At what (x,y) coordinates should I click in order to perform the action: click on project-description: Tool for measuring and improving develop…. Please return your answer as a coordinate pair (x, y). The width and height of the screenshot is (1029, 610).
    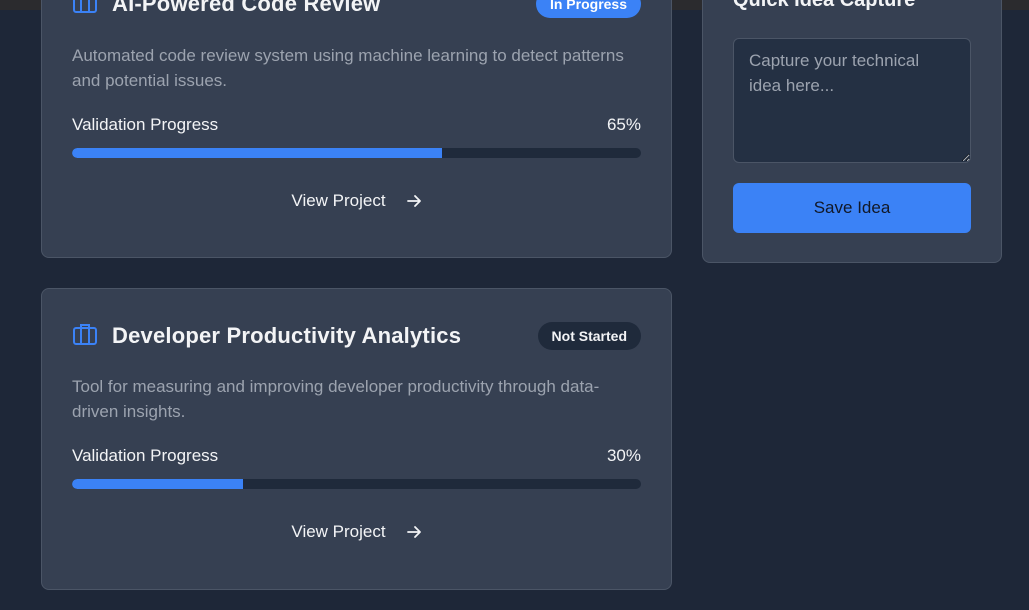
    Looking at the image, I should click on (336, 399).